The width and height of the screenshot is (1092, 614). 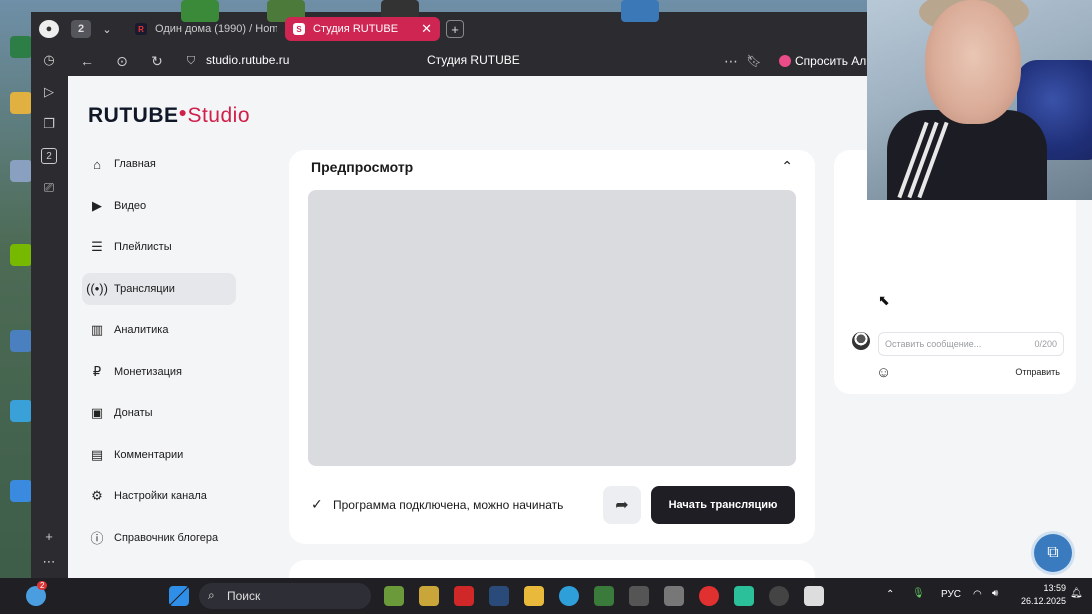 I want to click on yandex-icon, so click(x=464, y=596).